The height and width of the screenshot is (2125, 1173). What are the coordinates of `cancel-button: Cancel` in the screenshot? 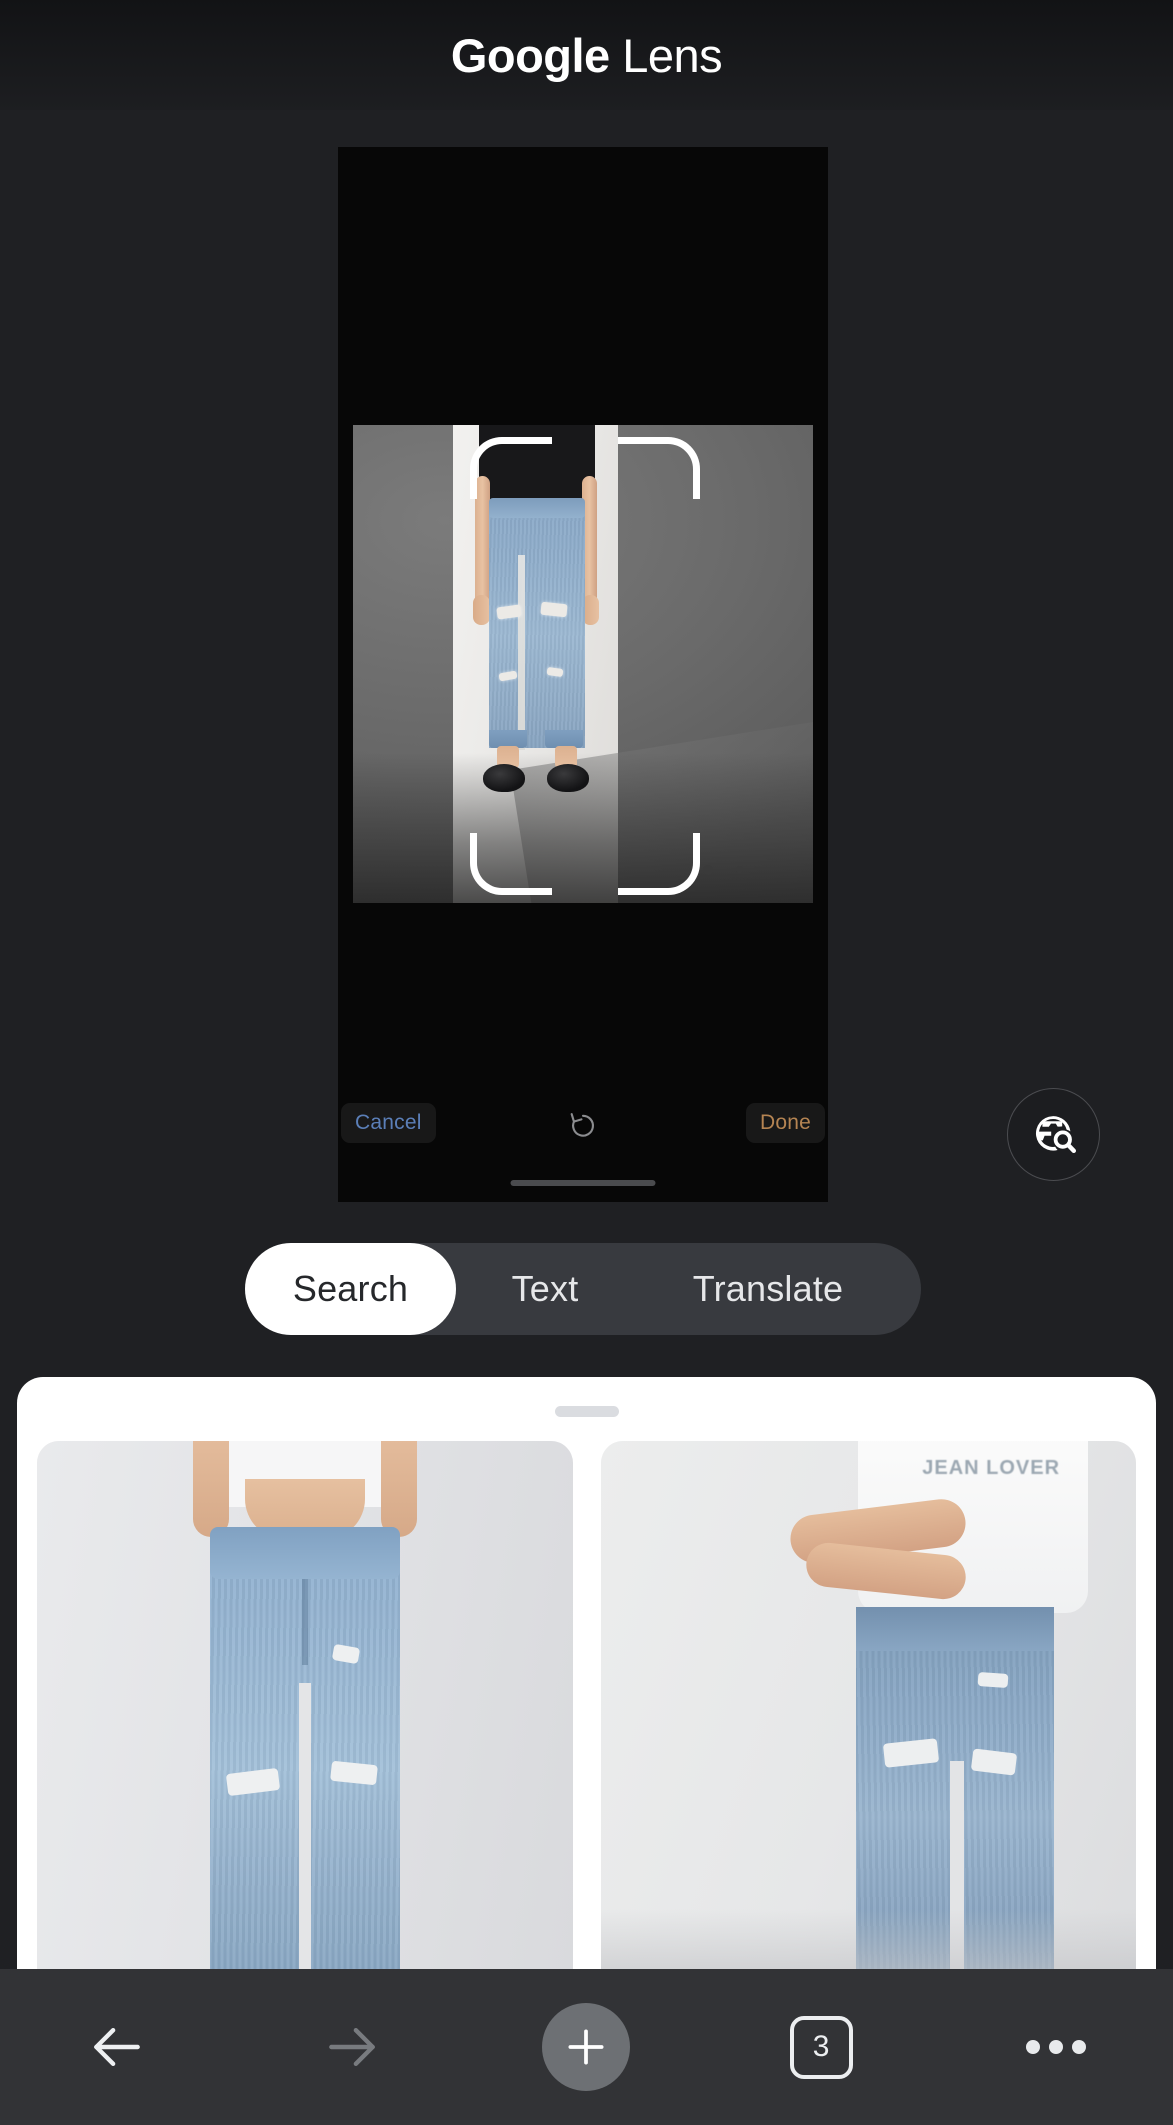 It's located at (388, 1123).